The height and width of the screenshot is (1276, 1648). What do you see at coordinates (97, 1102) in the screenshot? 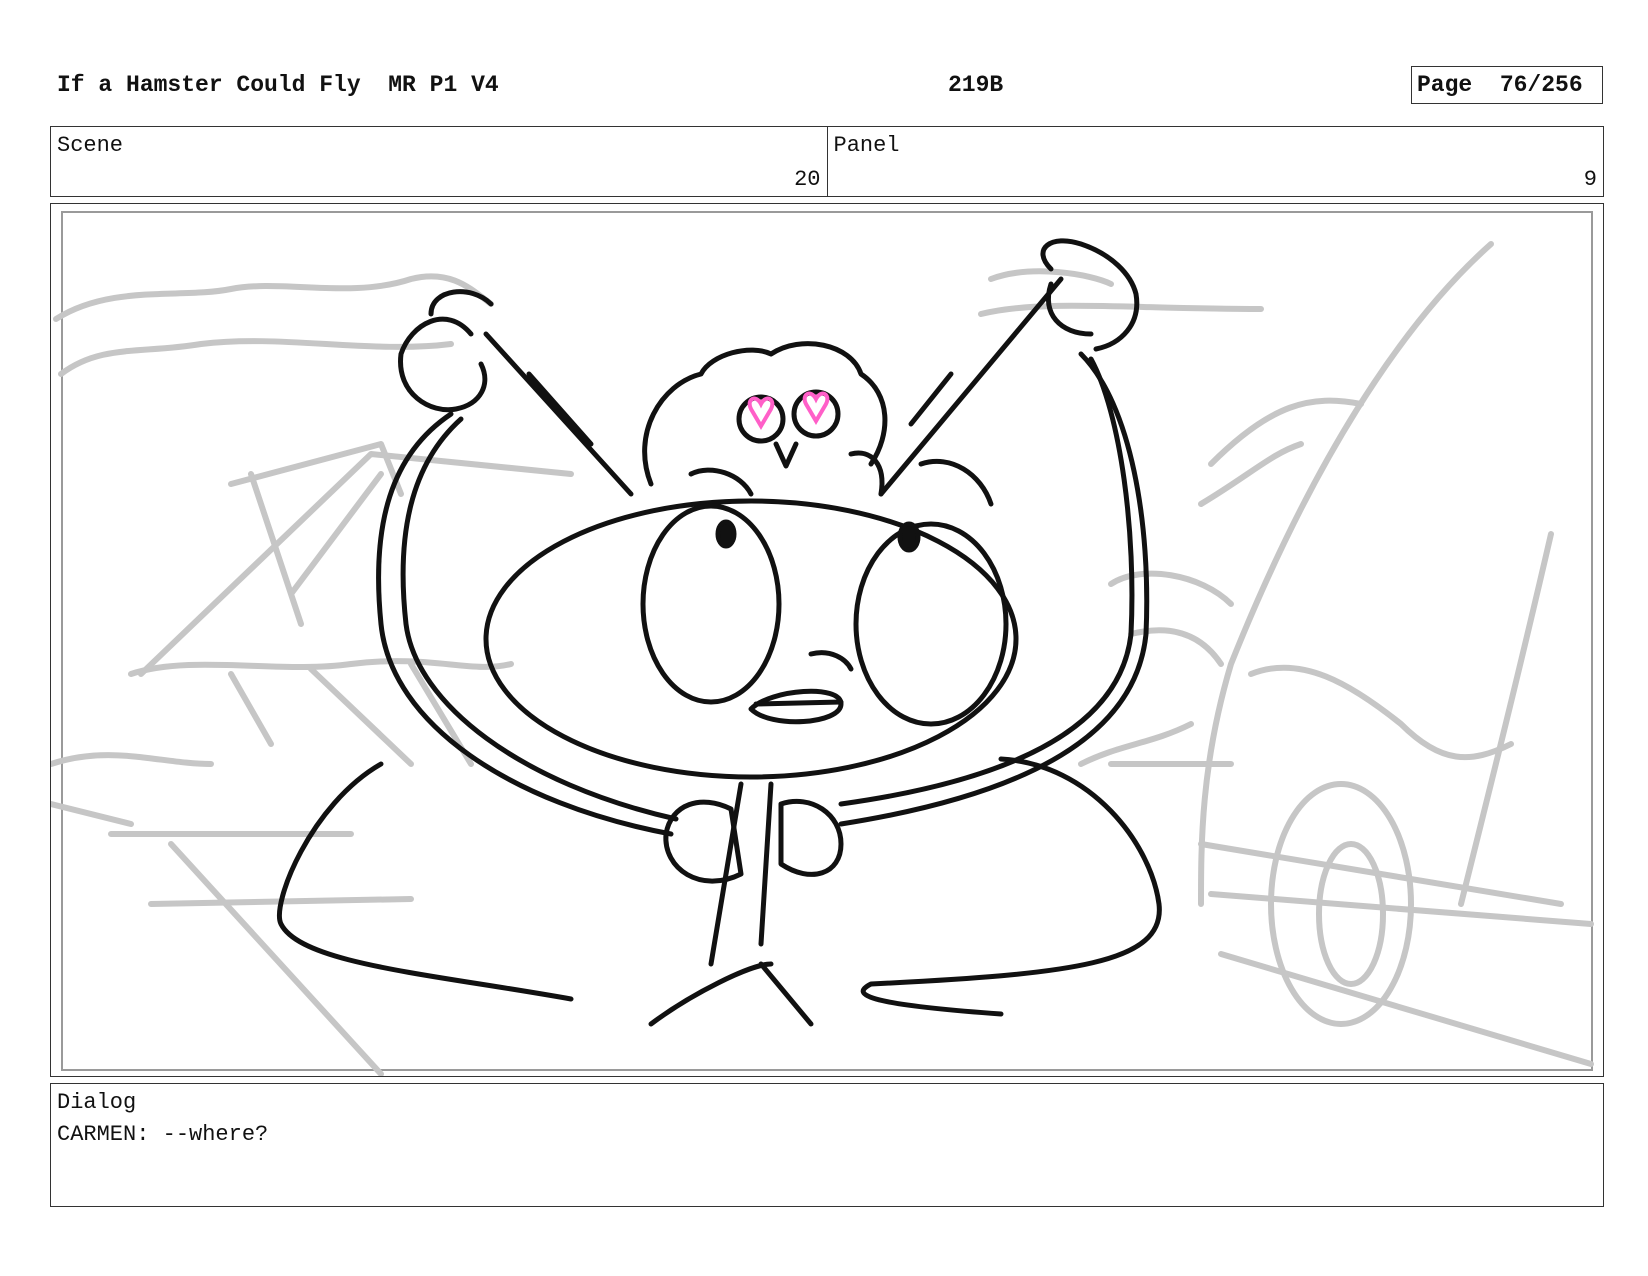
I see `dialog-label: Dialog` at bounding box center [97, 1102].